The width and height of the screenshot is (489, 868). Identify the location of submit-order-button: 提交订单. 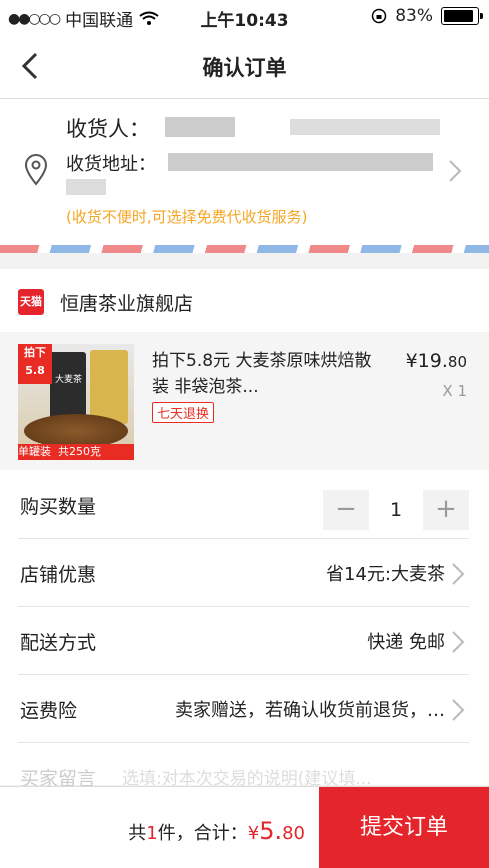
(404, 827).